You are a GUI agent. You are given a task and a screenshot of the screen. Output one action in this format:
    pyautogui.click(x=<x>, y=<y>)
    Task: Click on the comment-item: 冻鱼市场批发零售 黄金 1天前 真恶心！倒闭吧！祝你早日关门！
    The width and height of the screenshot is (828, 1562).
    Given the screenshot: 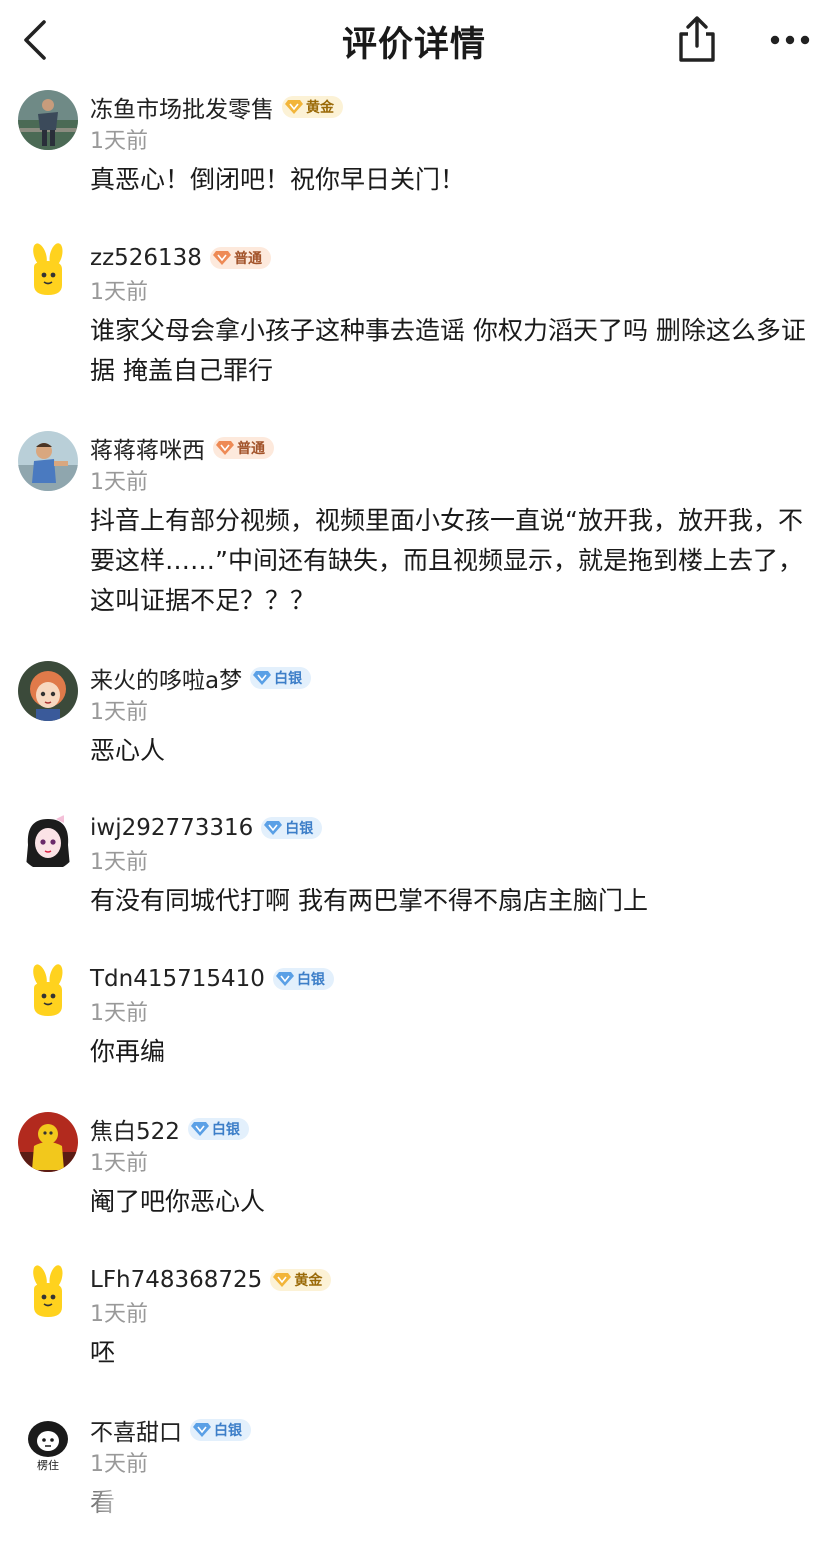 What is the action you would take?
    pyautogui.click(x=414, y=155)
    